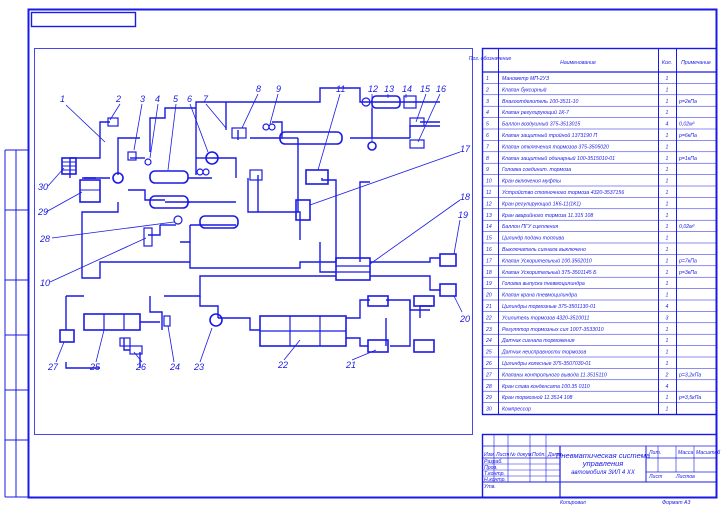 Image resolution: width=724 pixels, height=507 pixels. I want to click on table-cell-note: р=7кПа, so click(687, 261).